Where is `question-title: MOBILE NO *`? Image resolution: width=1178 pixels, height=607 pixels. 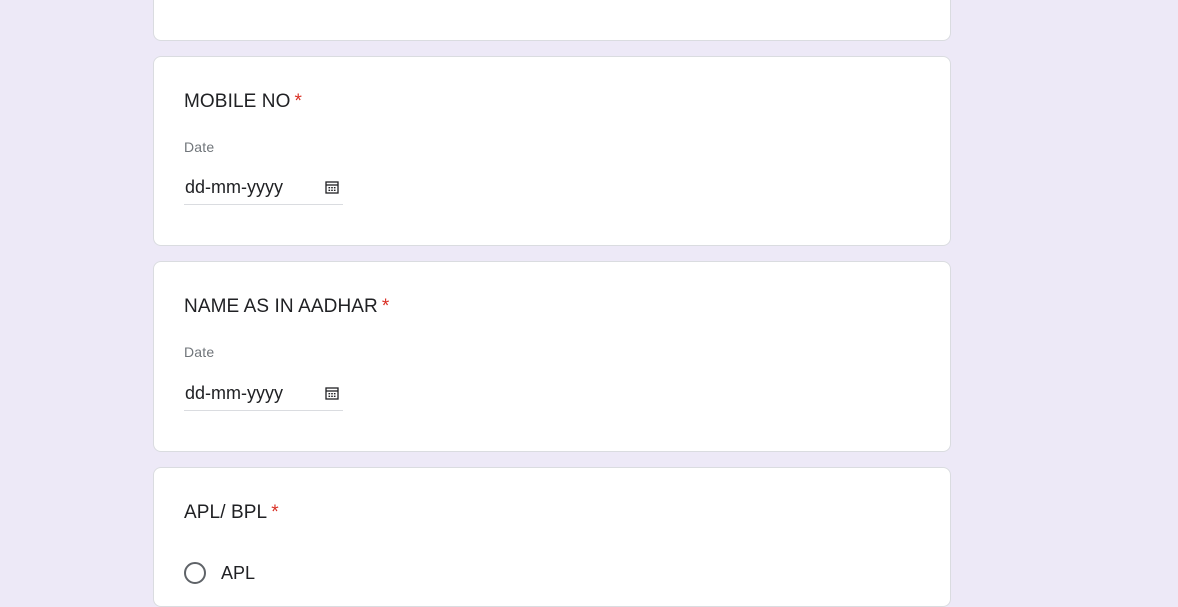
question-title: MOBILE NO * is located at coordinates (243, 102).